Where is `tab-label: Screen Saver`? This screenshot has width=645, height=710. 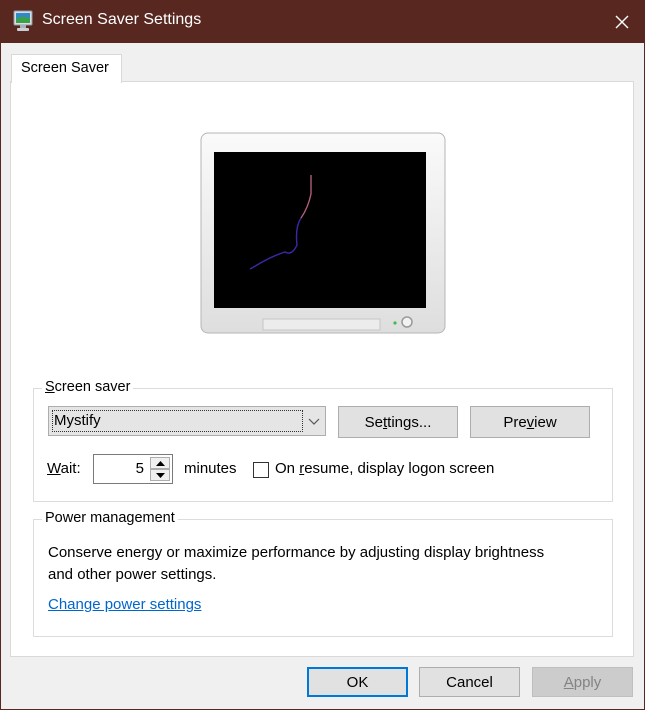
tab-label: Screen Saver is located at coordinates (65, 68).